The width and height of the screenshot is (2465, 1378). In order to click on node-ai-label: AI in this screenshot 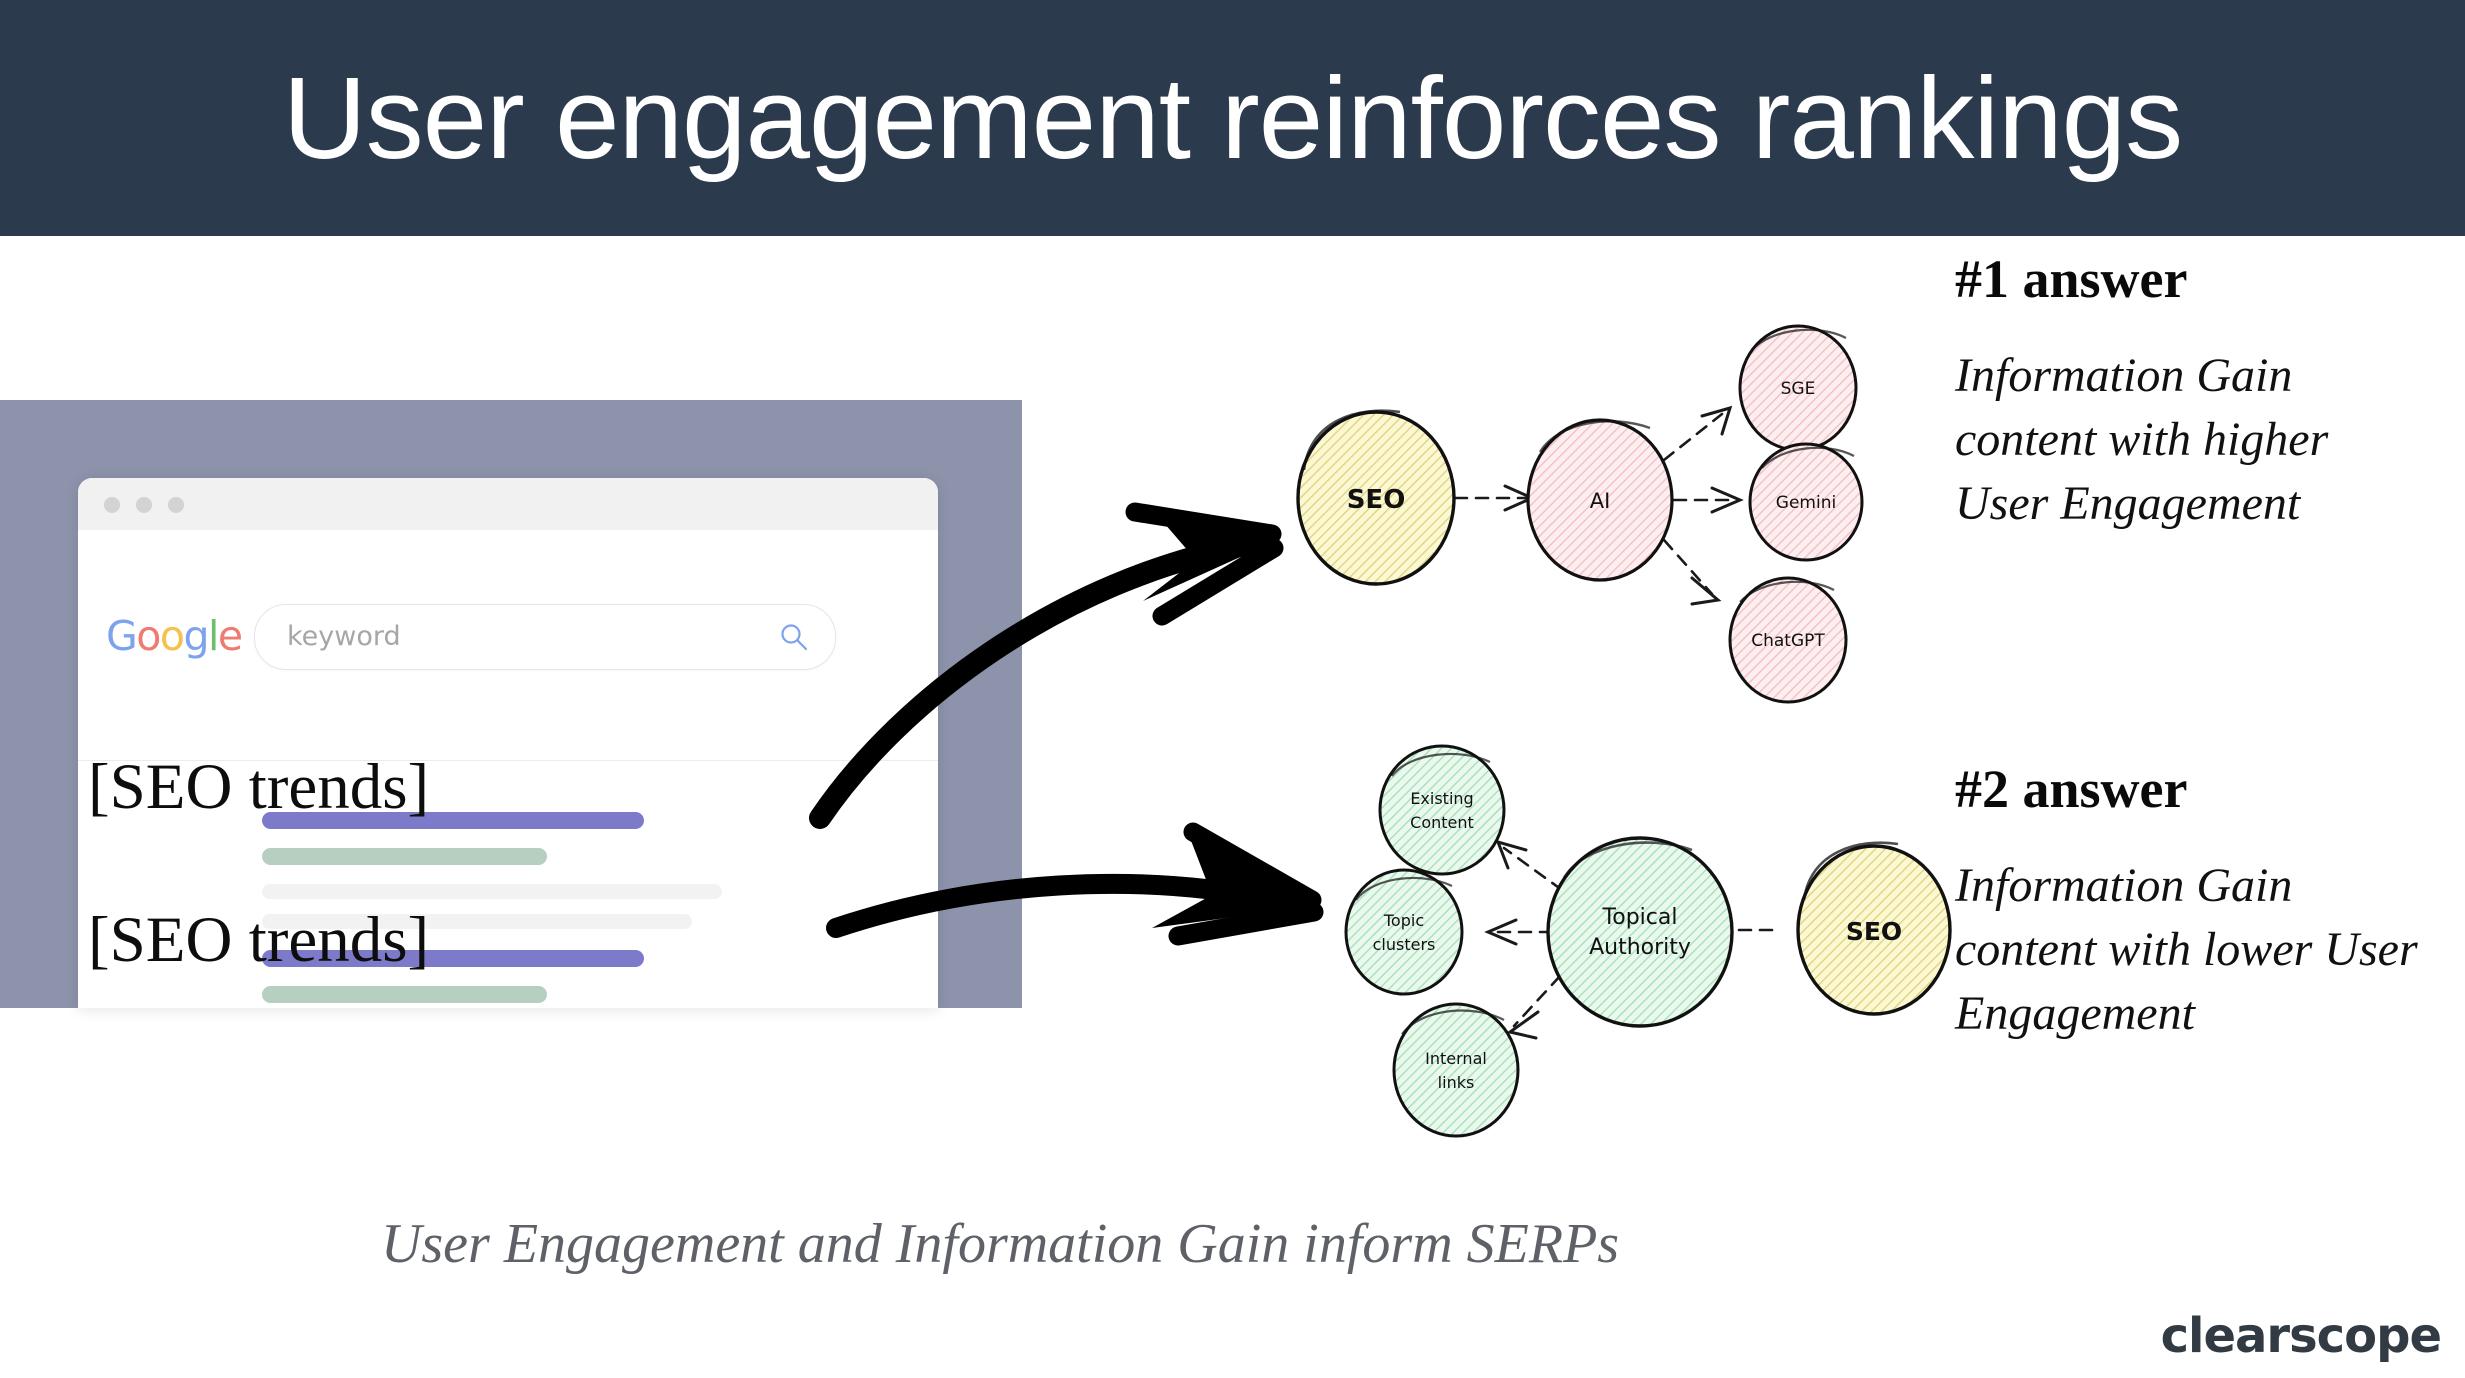, I will do `click(1600, 501)`.